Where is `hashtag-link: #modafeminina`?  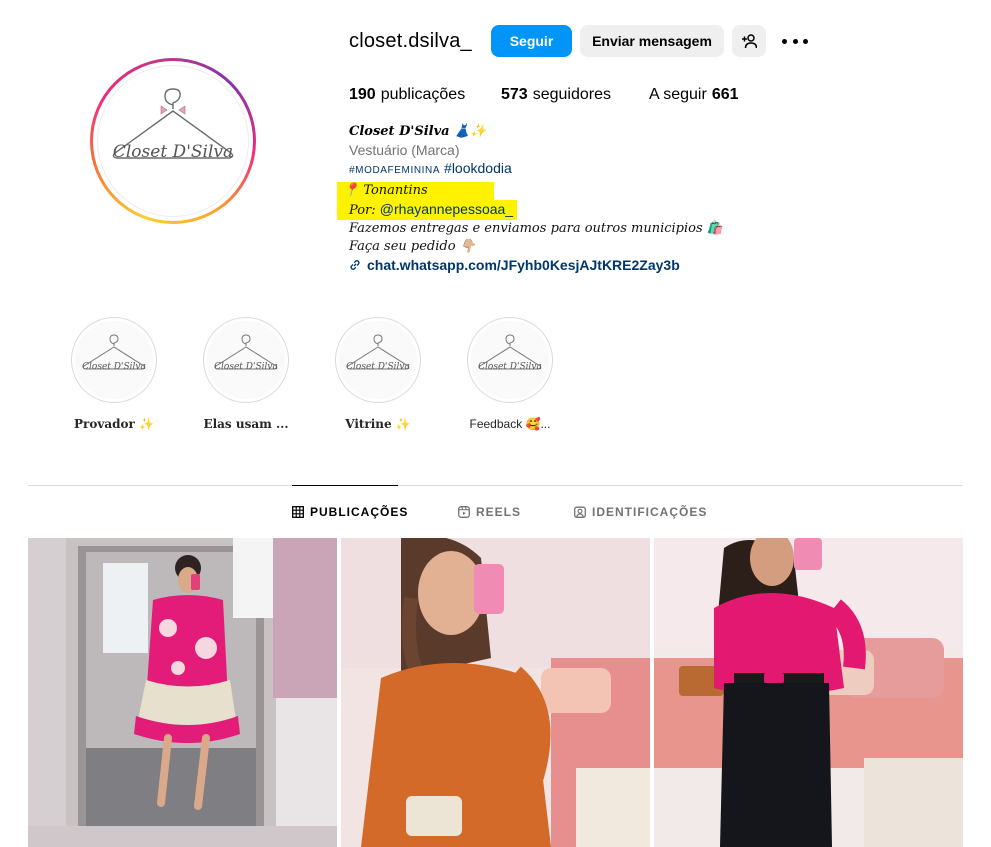
hashtag-link: #modafeminina is located at coordinates (394, 170).